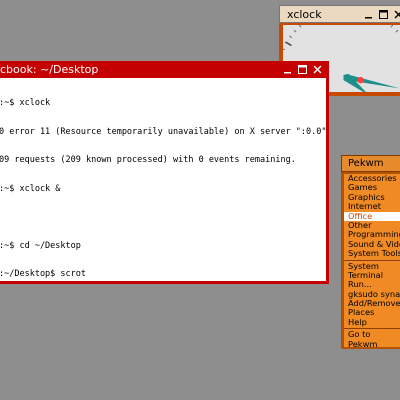 This screenshot has width=400, height=400. What do you see at coordinates (366, 163) in the screenshot?
I see `menu-title-text: Pekwm` at bounding box center [366, 163].